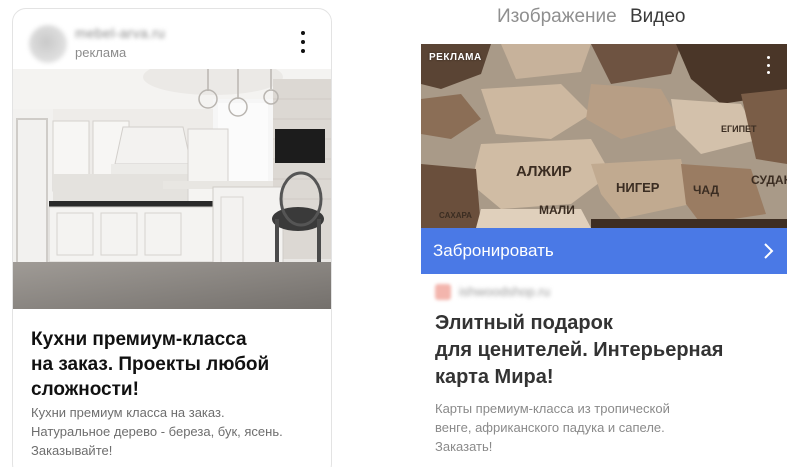  Describe the element at coordinates (455, 57) in the screenshot. I see `ad-badge: РЕКЛАМА` at that location.